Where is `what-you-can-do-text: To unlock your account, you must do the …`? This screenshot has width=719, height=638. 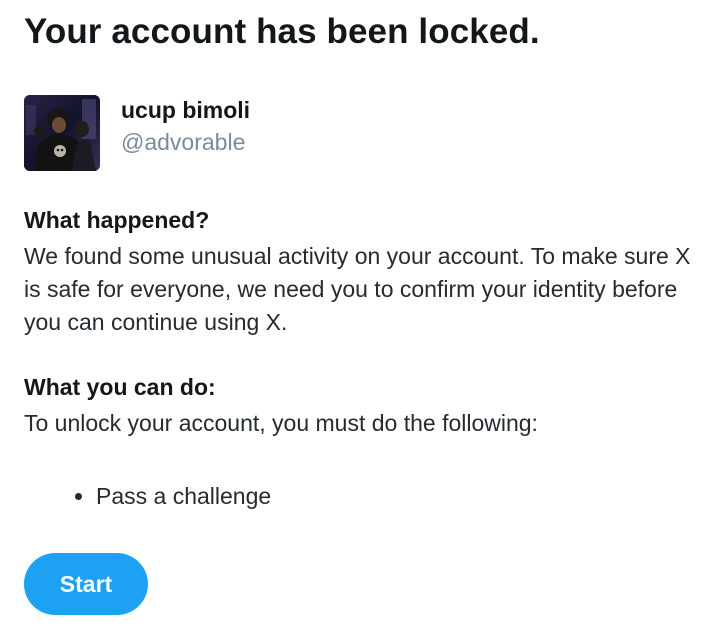
what-you-can-do-text: To unlock your account, you must do the … is located at coordinates (281, 423).